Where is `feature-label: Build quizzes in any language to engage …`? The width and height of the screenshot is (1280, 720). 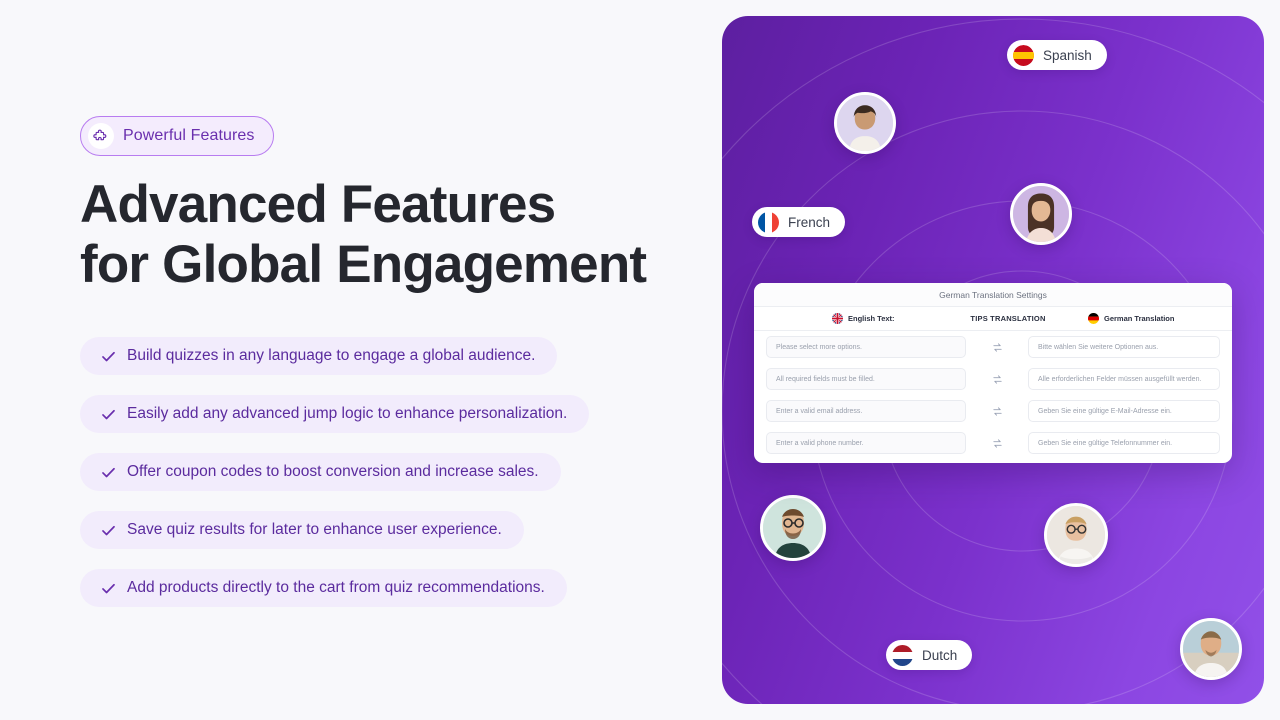 feature-label: Build quizzes in any language to engage … is located at coordinates (331, 355).